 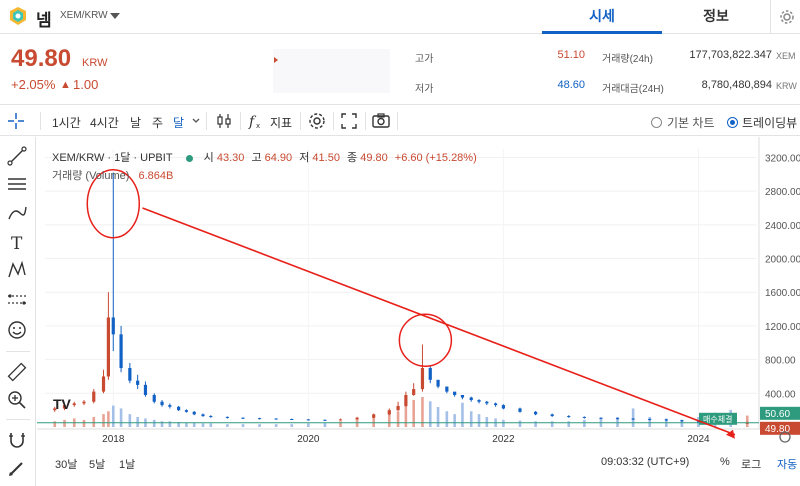 What do you see at coordinates (17, 156) in the screenshot?
I see `trend-line-icon` at bounding box center [17, 156].